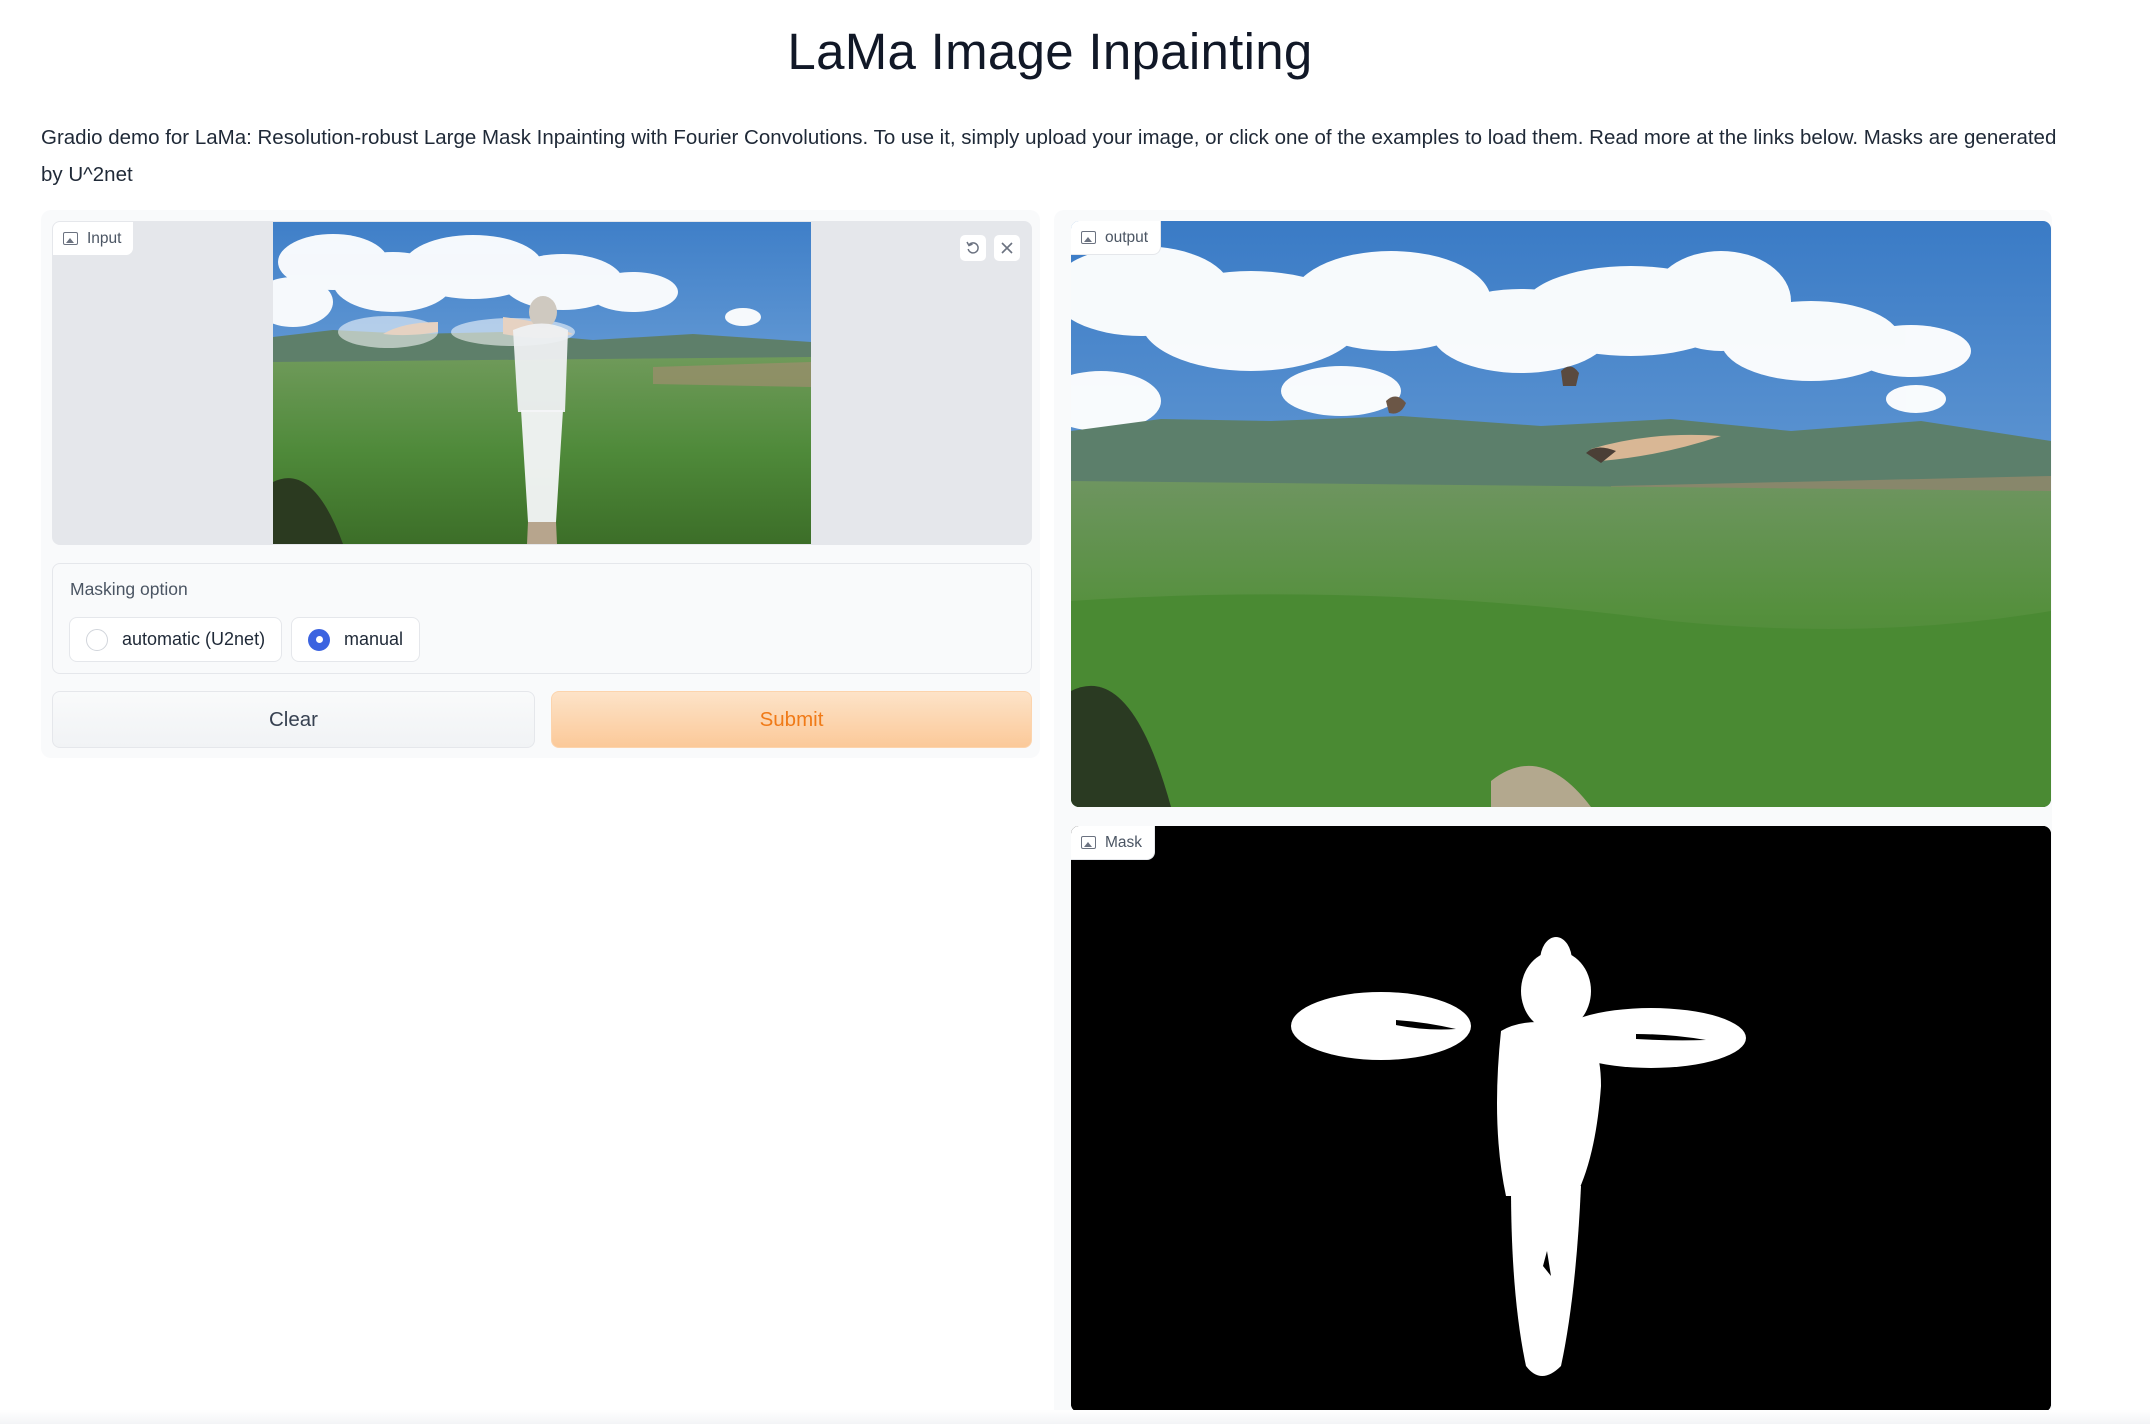  Describe the element at coordinates (1075, 1417) in the screenshot. I see `page-bottom-edge` at that location.